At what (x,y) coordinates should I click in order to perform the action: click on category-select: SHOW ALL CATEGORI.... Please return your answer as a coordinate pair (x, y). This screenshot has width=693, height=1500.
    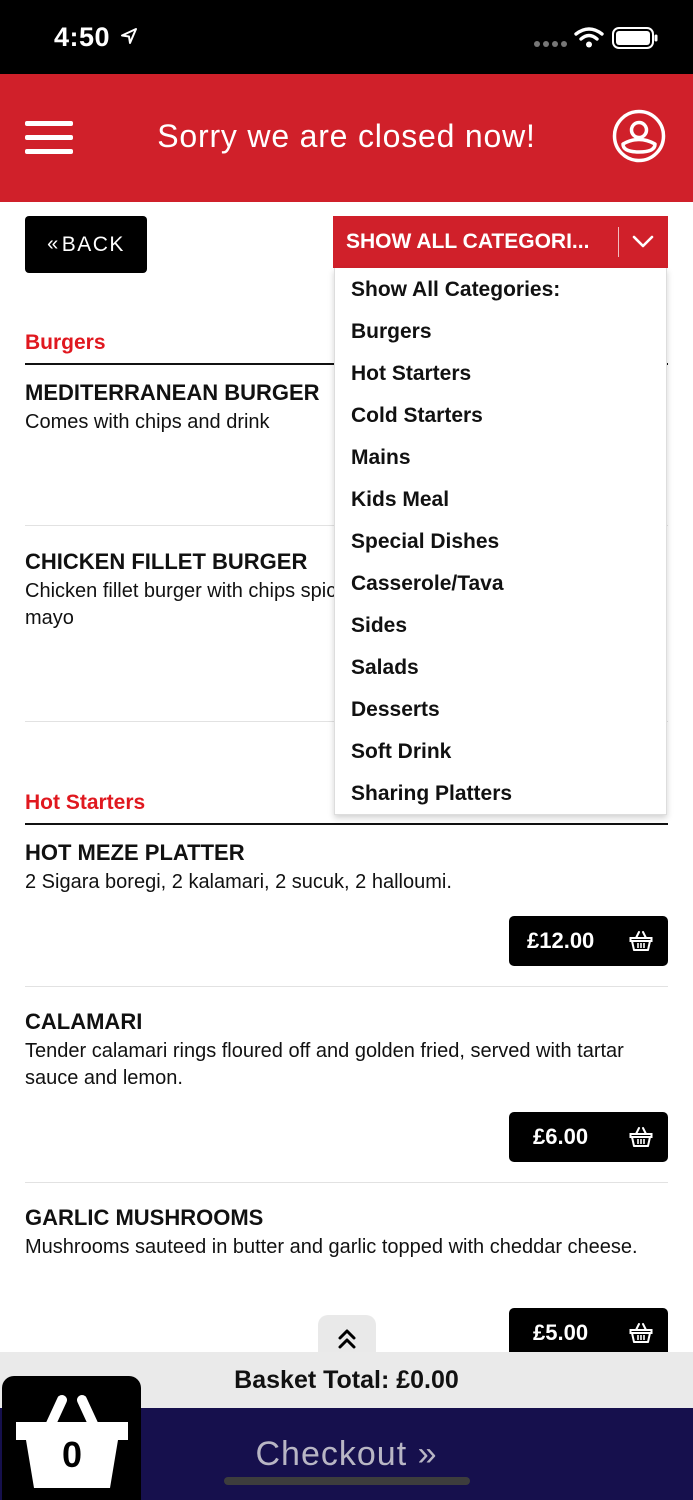
    Looking at the image, I should click on (500, 242).